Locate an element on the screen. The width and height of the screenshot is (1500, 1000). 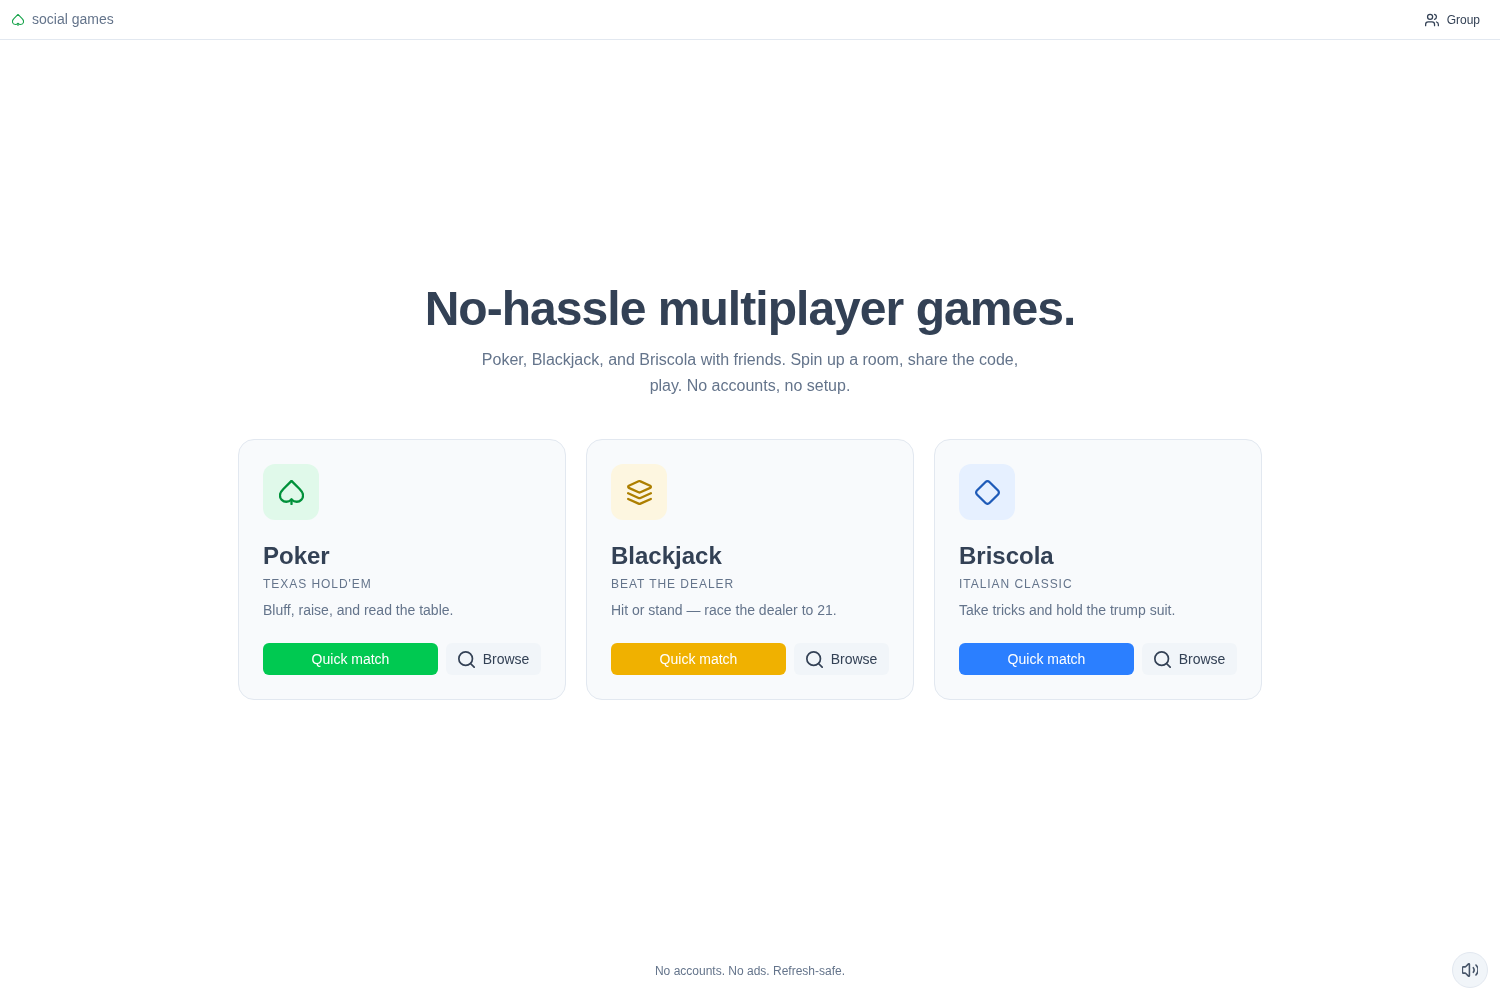
game-description: Hit or stand — race the dealer to 21. is located at coordinates (724, 610).